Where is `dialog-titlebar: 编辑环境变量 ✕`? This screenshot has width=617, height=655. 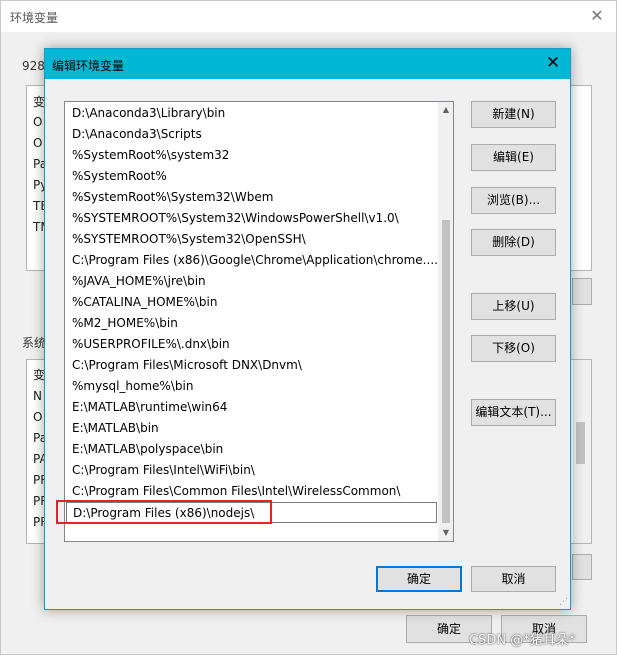 dialog-titlebar: 编辑环境变量 ✕ is located at coordinates (307, 64).